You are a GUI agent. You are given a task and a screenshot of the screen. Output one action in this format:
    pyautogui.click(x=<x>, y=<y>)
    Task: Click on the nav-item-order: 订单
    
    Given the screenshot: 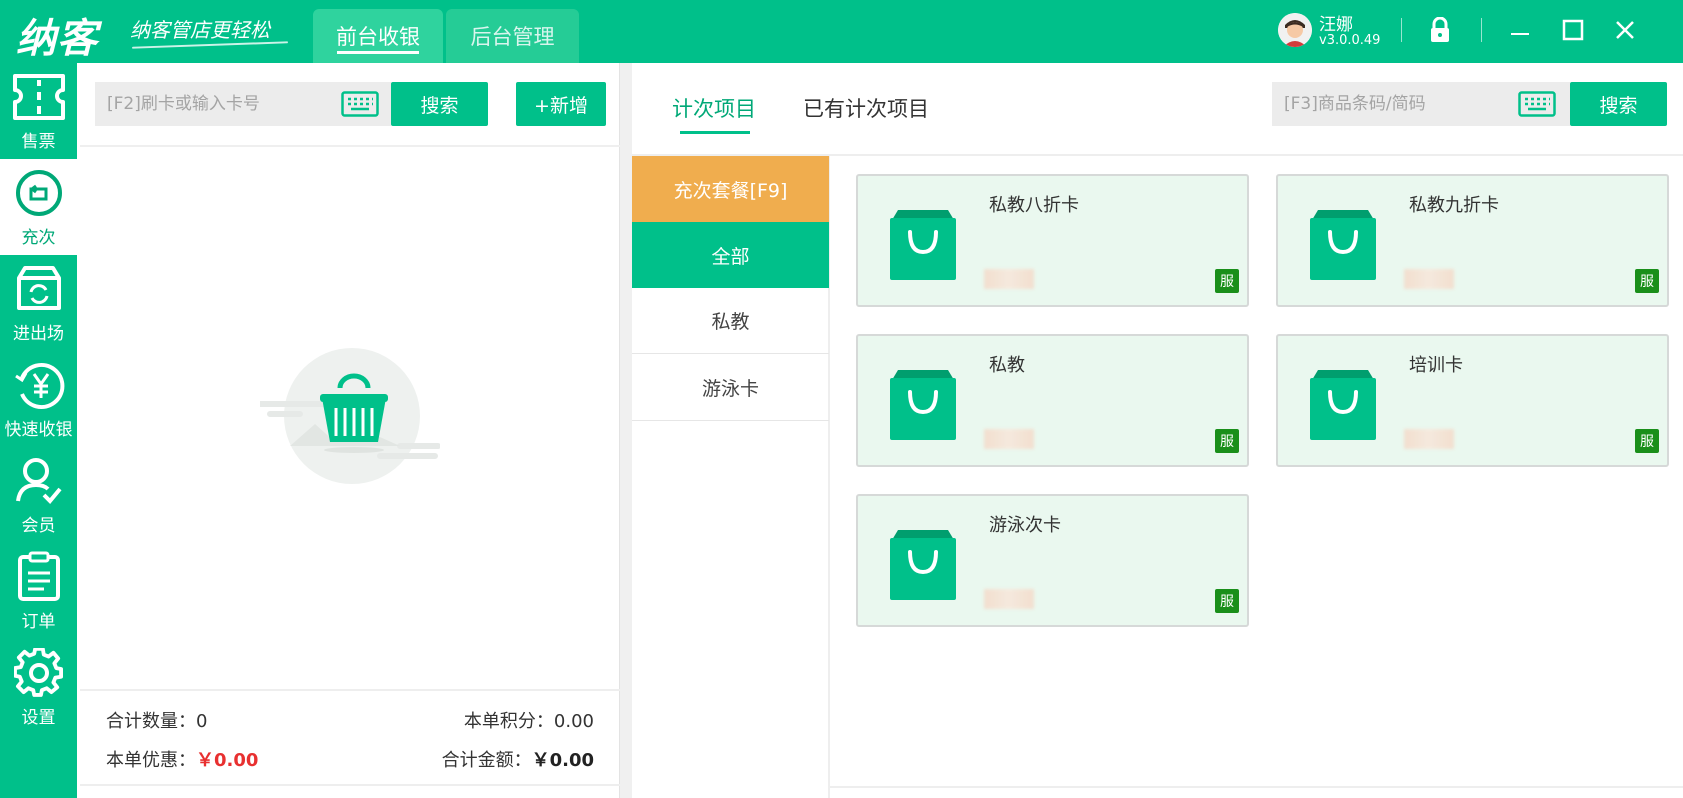 What is the action you would take?
    pyautogui.click(x=38, y=591)
    